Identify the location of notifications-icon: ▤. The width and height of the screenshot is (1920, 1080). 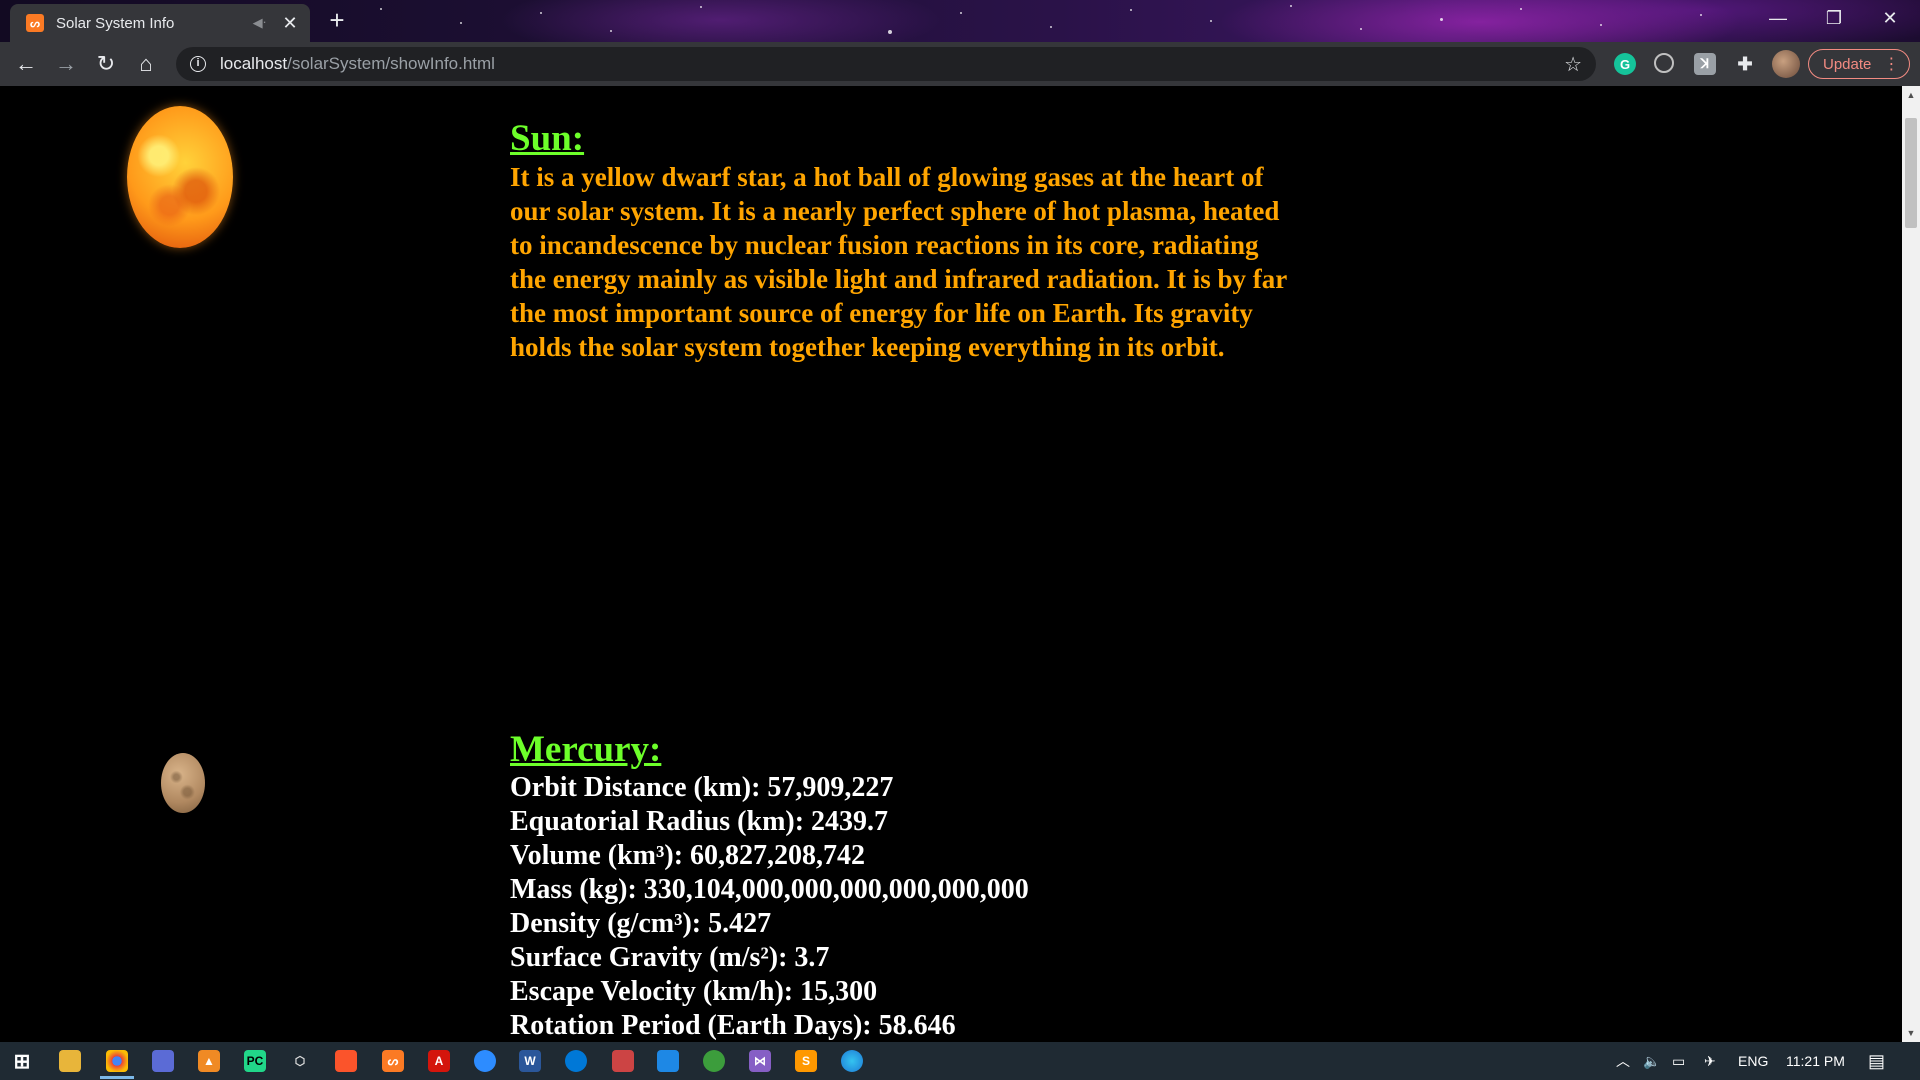
(1876, 1061).